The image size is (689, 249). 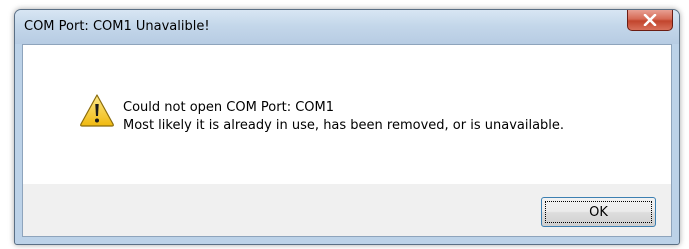 I want to click on message-line-1: Could not open COM Port: COM1, so click(x=229, y=107).